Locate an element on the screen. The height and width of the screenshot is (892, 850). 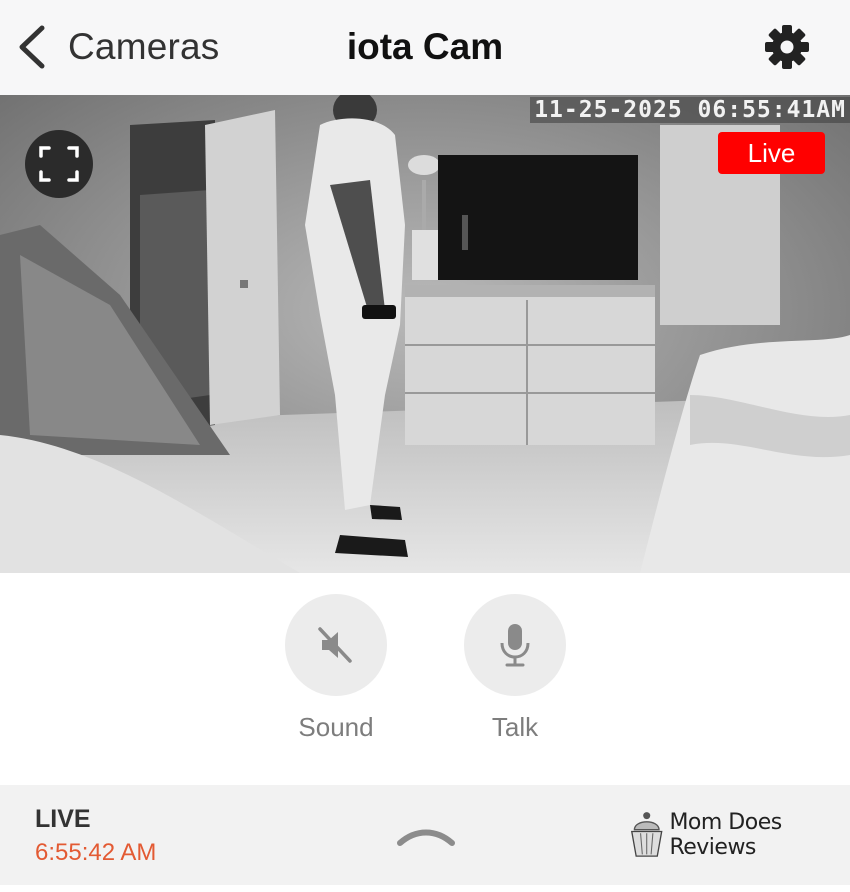
fullscreen-icon is located at coordinates (59, 164).